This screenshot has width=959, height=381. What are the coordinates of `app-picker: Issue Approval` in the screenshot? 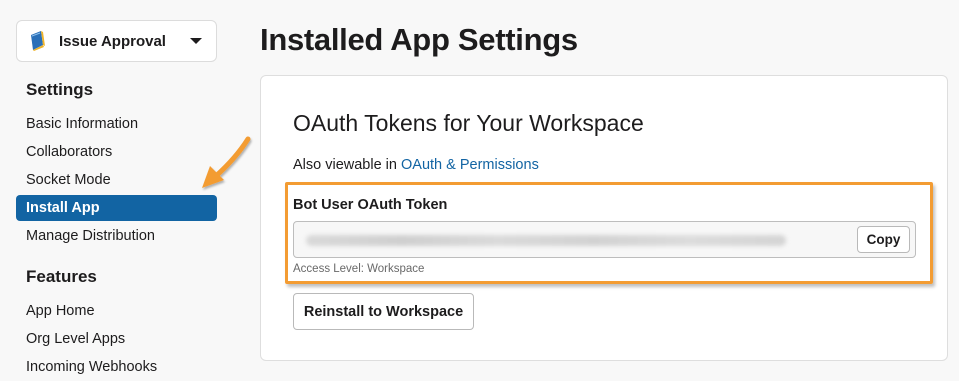 It's located at (116, 41).